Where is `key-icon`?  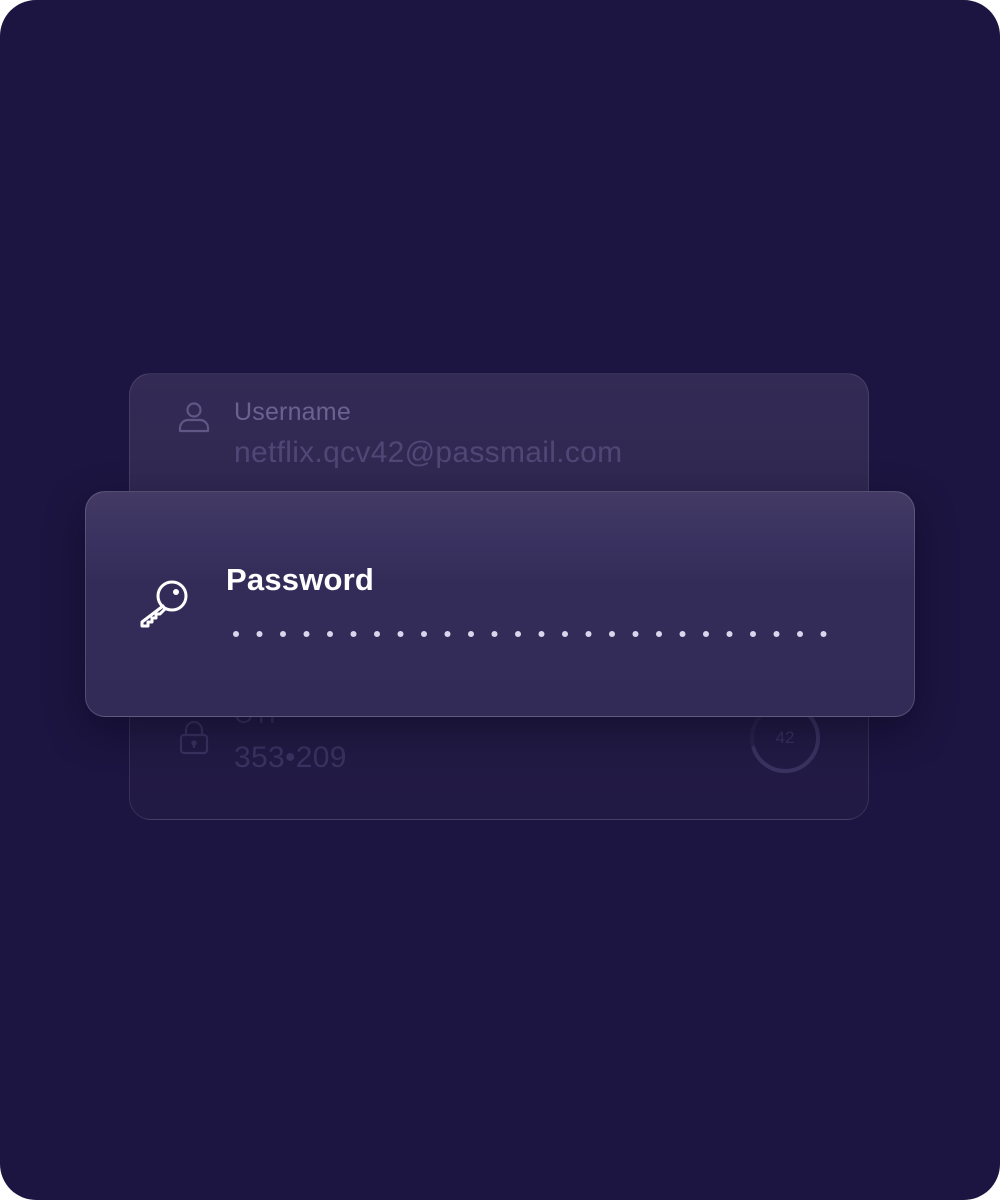
key-icon is located at coordinates (164, 604).